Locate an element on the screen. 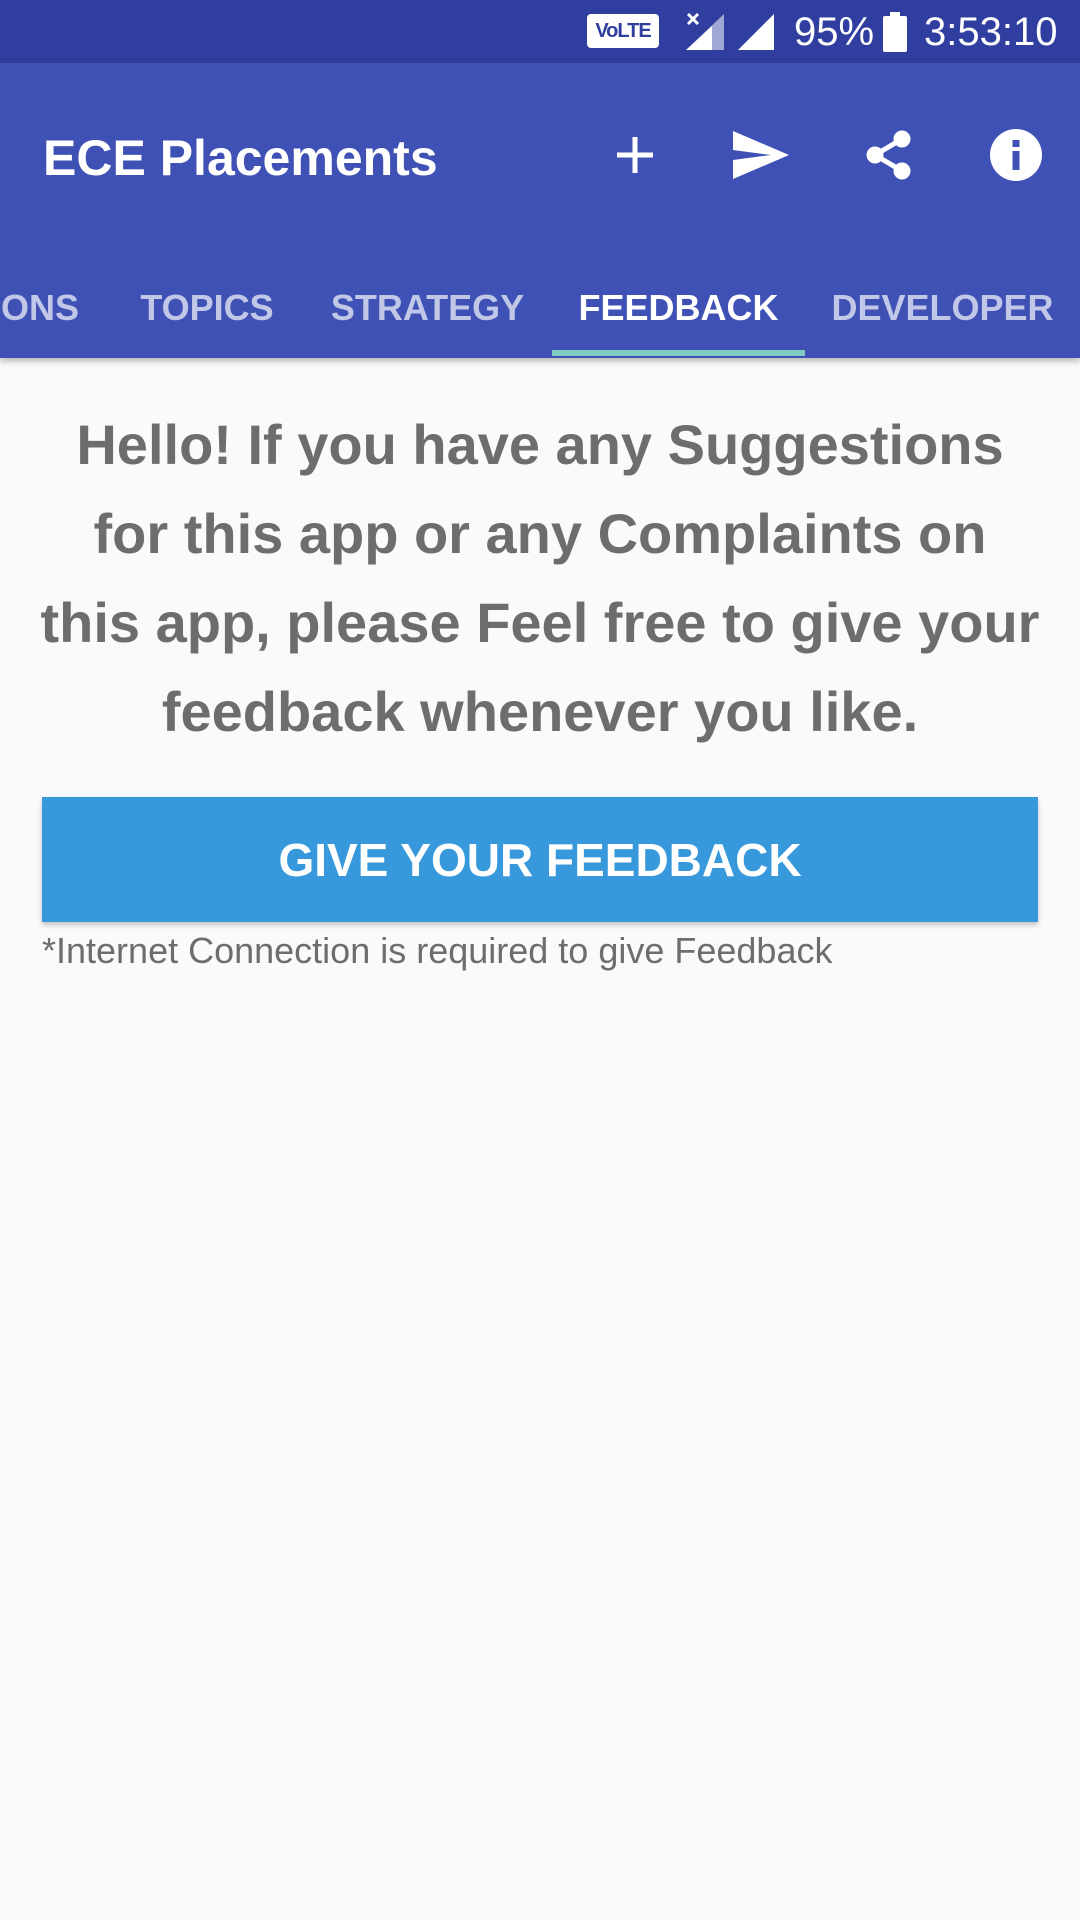  send-button is located at coordinates (761, 155).